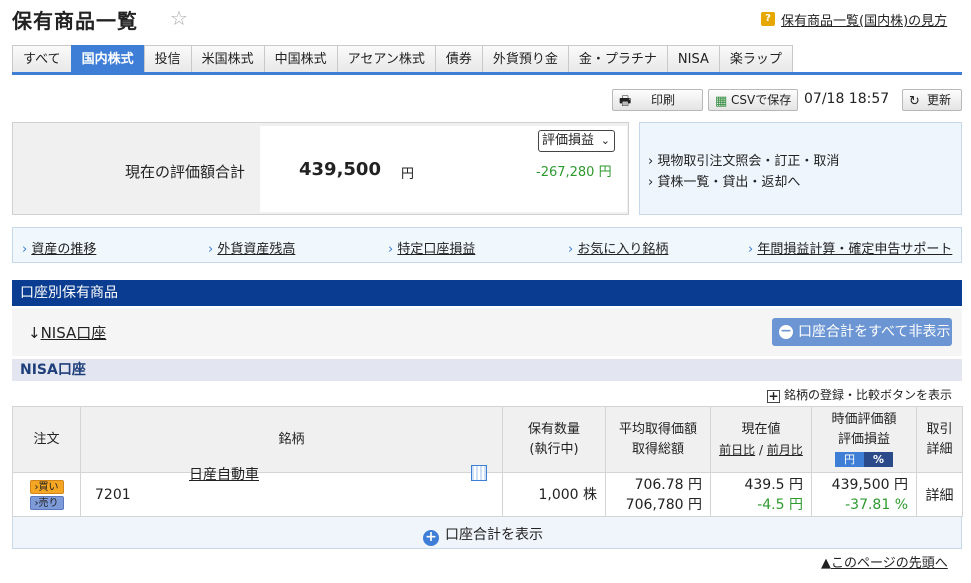 The image size is (971, 583). What do you see at coordinates (340, 169) in the screenshot?
I see `valuation-total: 439,500` at bounding box center [340, 169].